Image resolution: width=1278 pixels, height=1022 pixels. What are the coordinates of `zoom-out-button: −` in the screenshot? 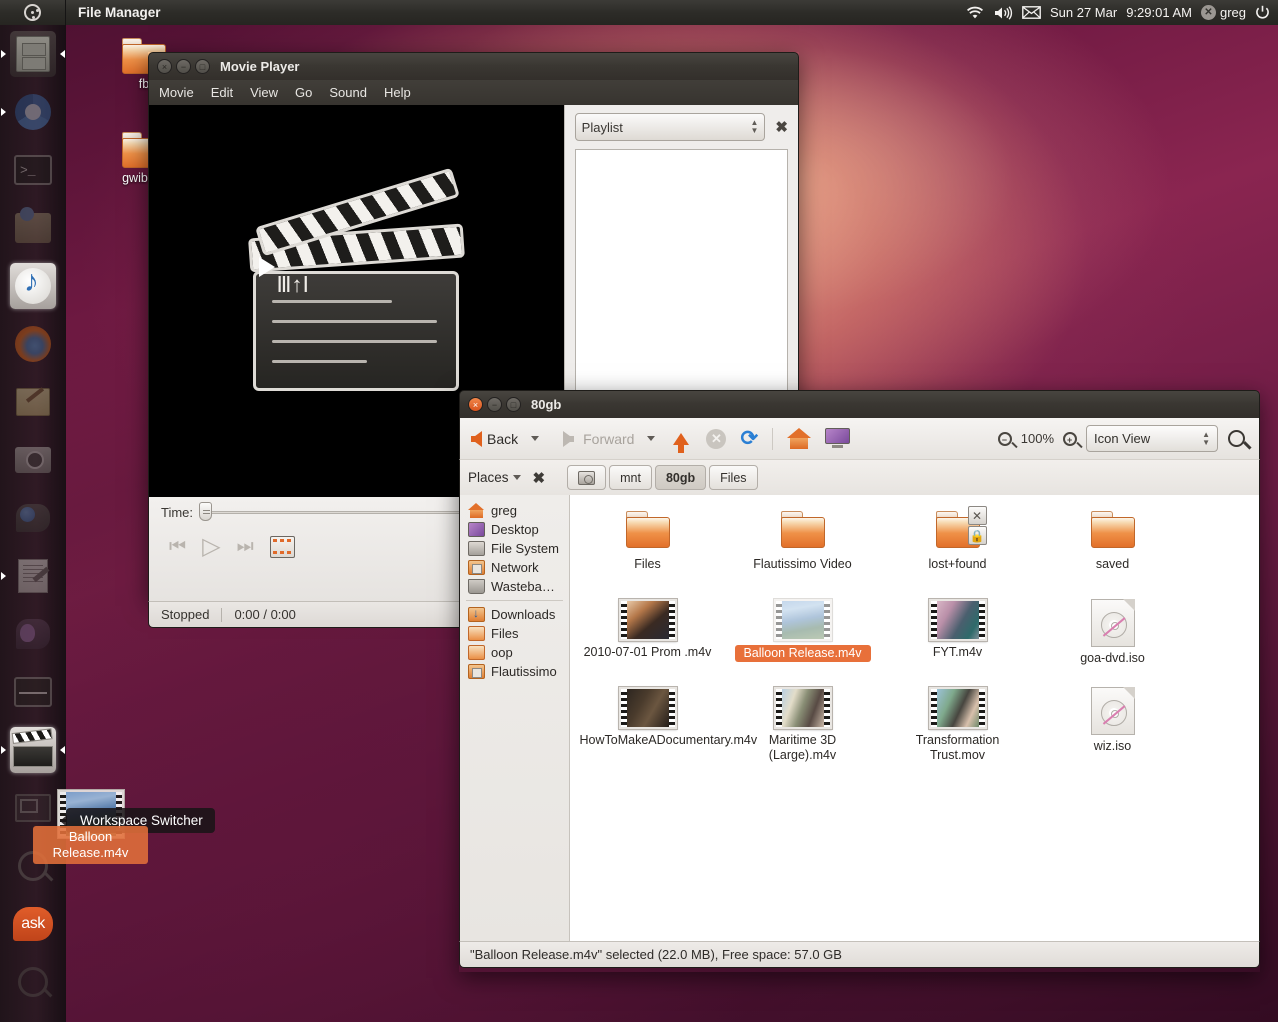 It's located at (1005, 439).